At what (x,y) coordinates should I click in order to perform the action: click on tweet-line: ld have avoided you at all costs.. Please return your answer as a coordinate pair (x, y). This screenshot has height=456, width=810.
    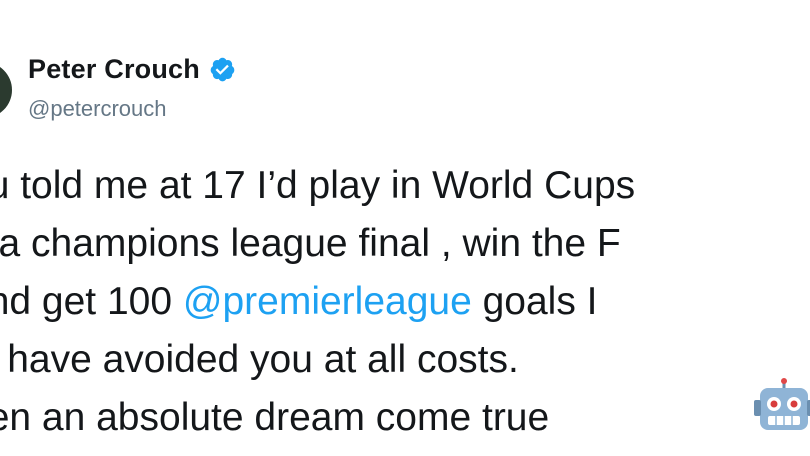
    Looking at the image, I should click on (317, 360).